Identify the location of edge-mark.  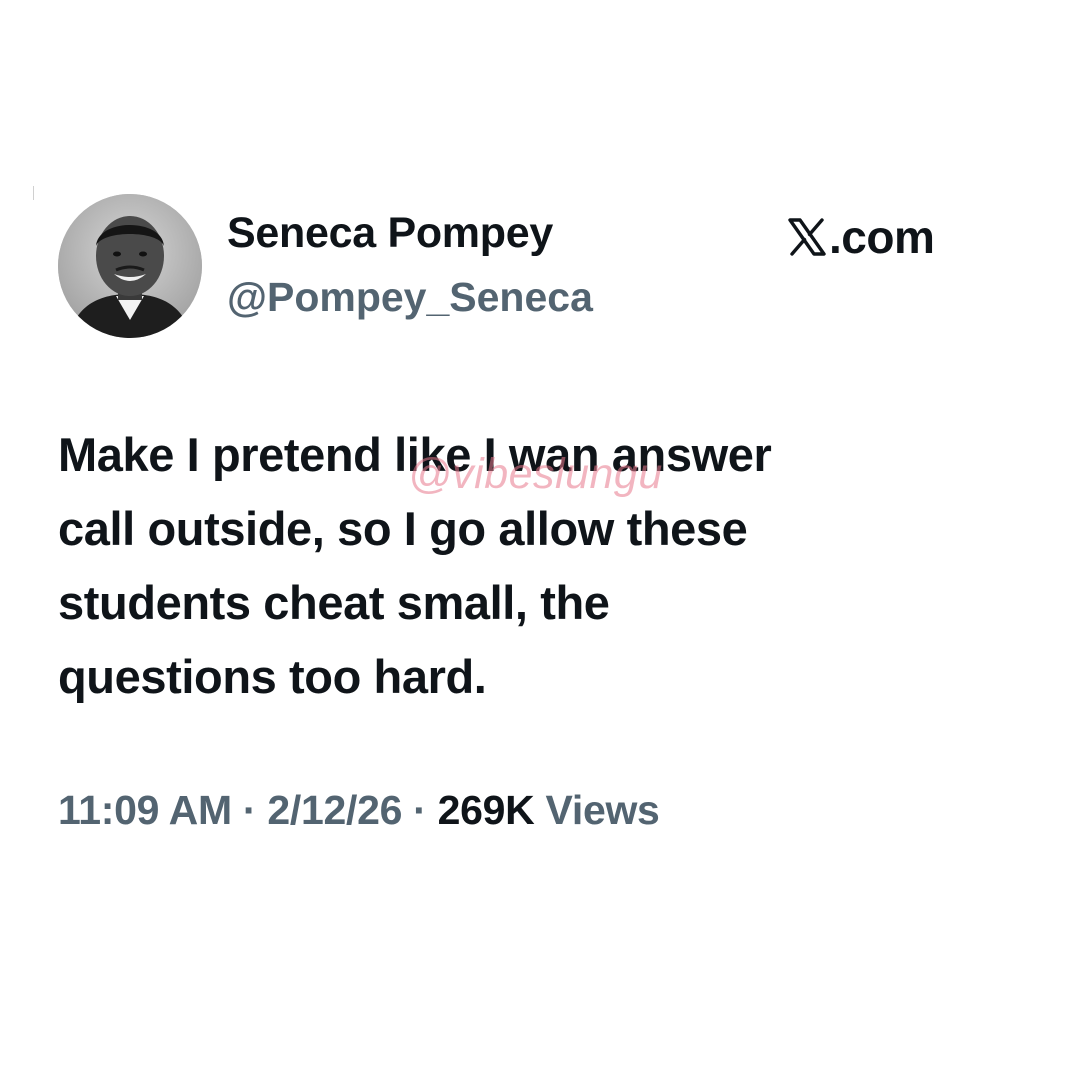
(33, 193).